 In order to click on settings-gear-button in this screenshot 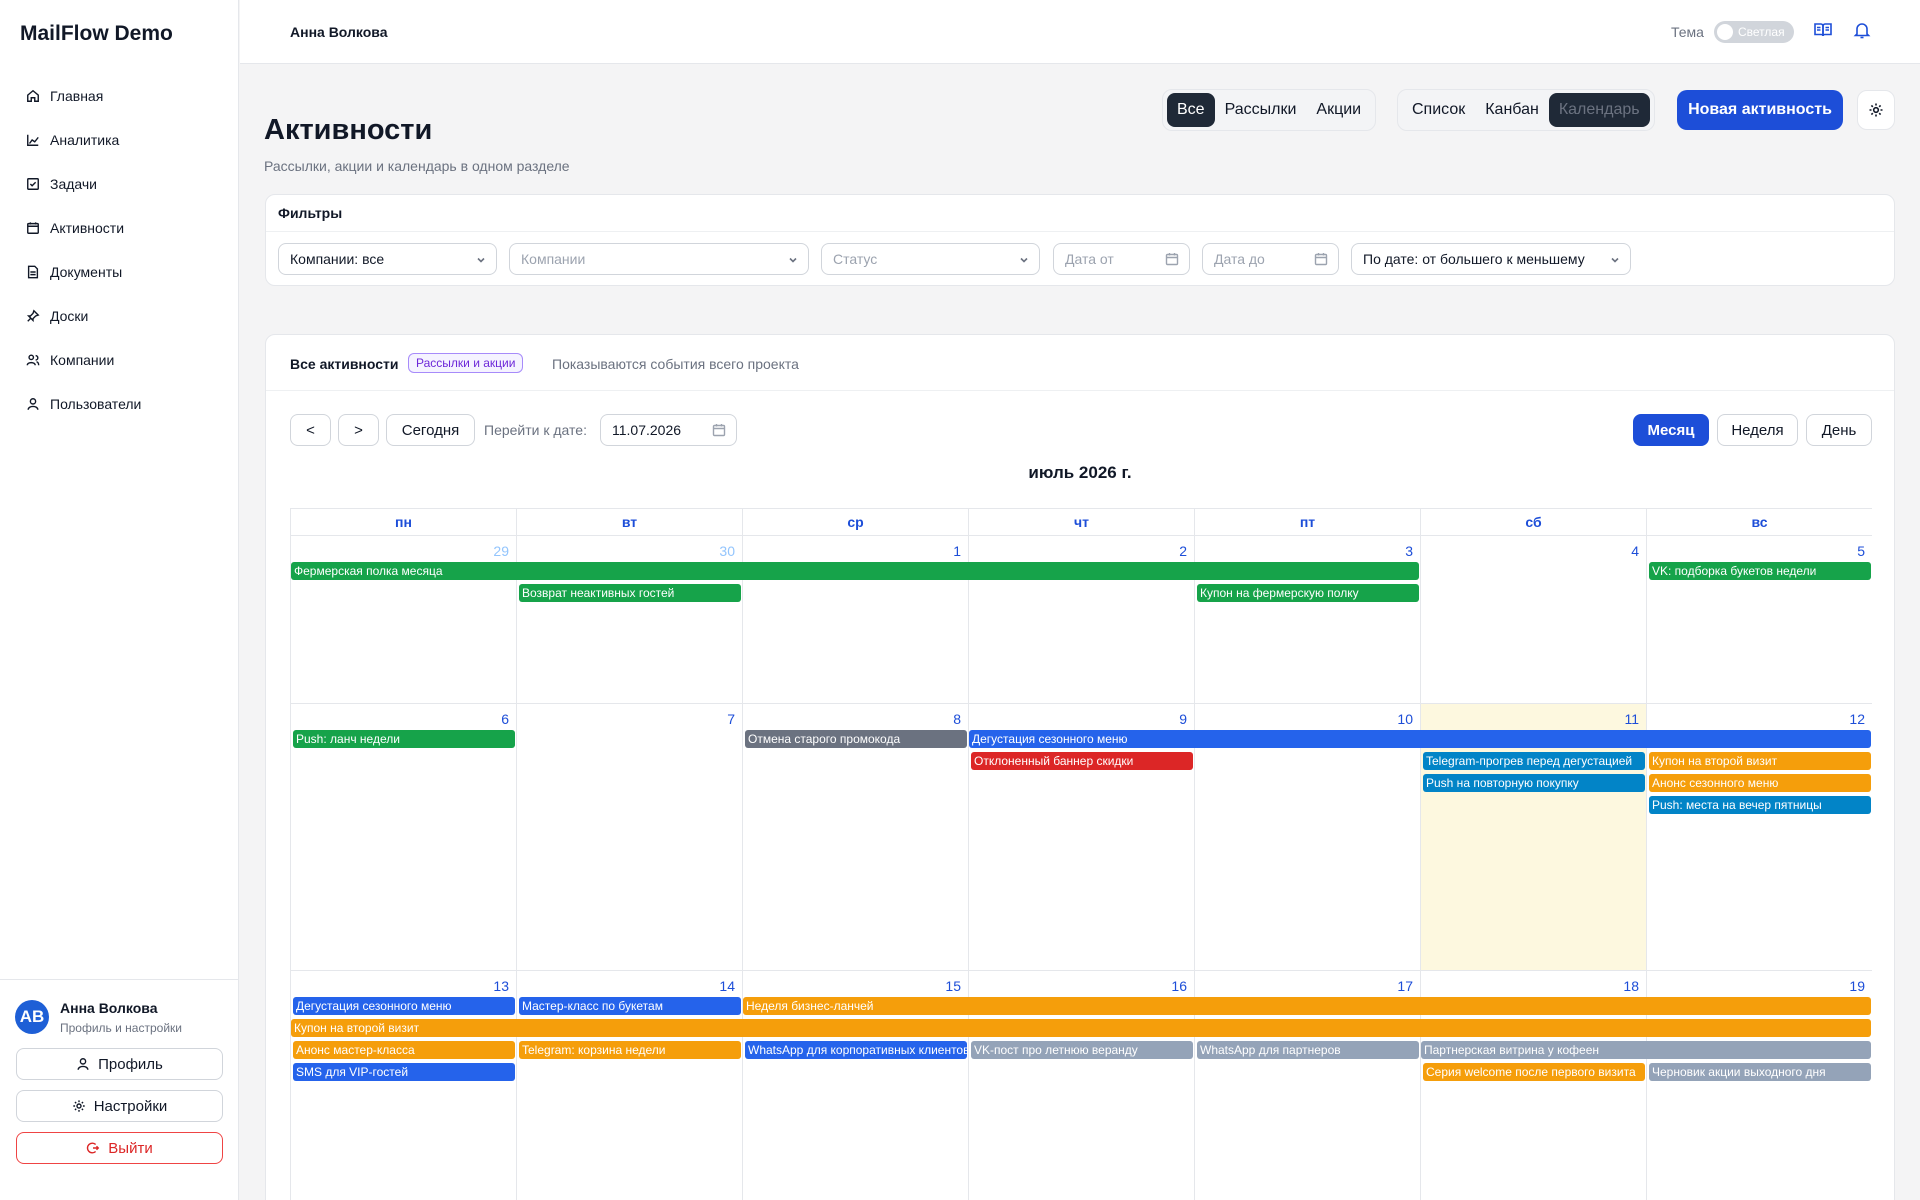, I will do `click(1876, 110)`.